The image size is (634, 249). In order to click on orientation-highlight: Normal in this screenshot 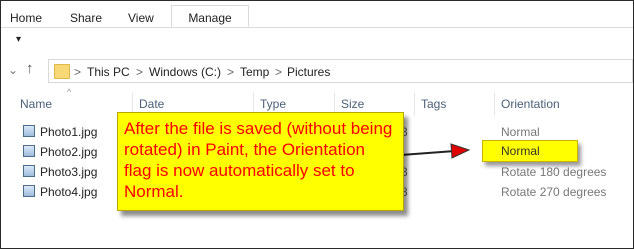, I will do `click(530, 151)`.